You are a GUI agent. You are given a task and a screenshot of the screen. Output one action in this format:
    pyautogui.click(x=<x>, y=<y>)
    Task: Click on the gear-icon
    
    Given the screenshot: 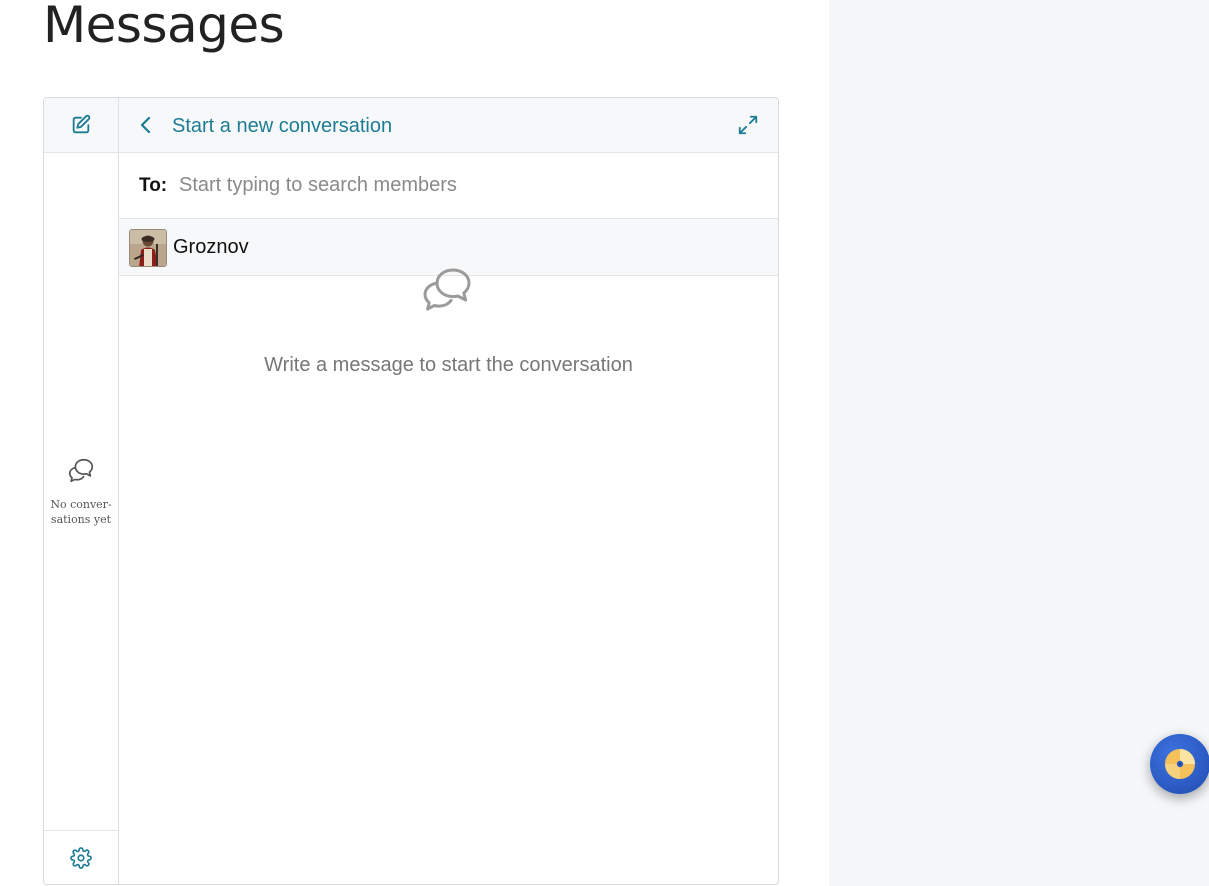 What is the action you would take?
    pyautogui.click(x=81, y=857)
    